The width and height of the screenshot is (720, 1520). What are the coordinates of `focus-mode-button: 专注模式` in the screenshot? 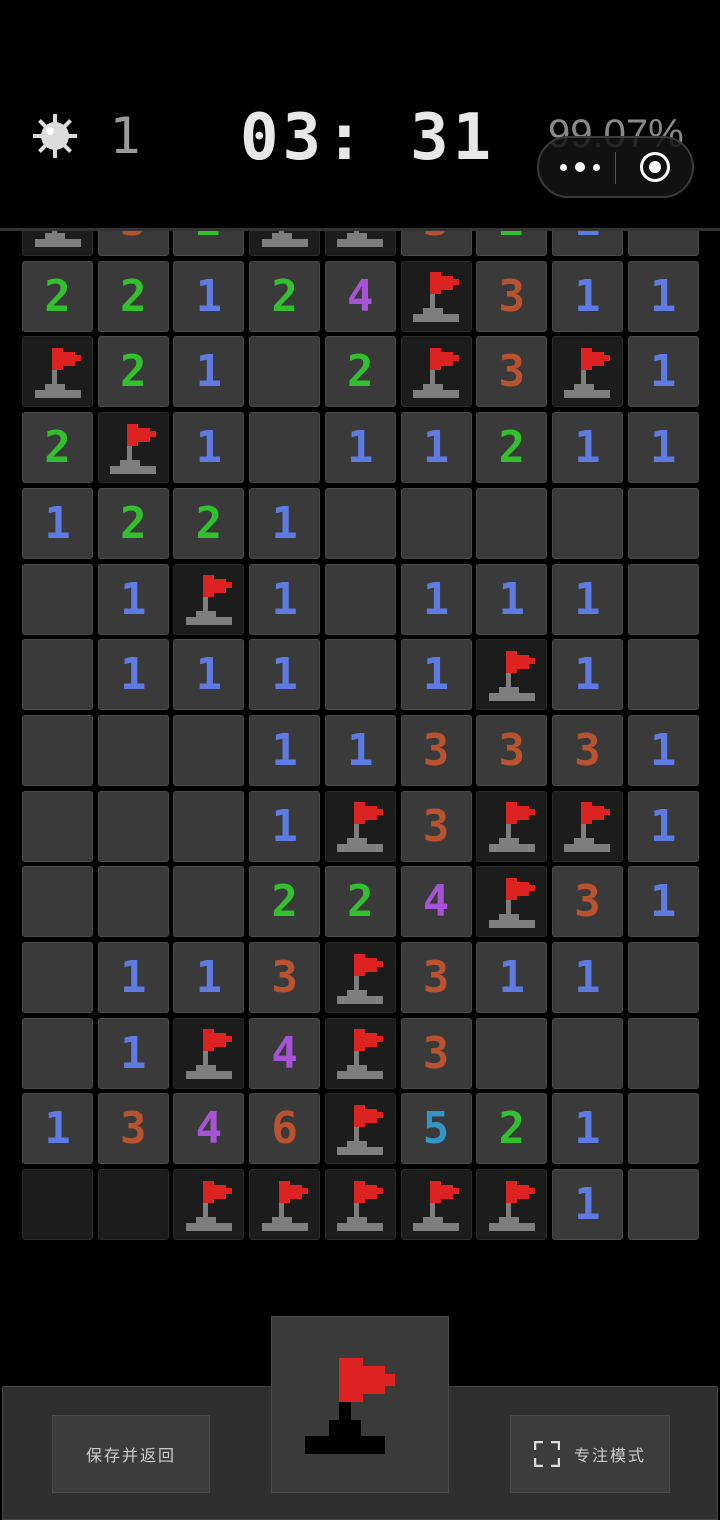 It's located at (590, 1454).